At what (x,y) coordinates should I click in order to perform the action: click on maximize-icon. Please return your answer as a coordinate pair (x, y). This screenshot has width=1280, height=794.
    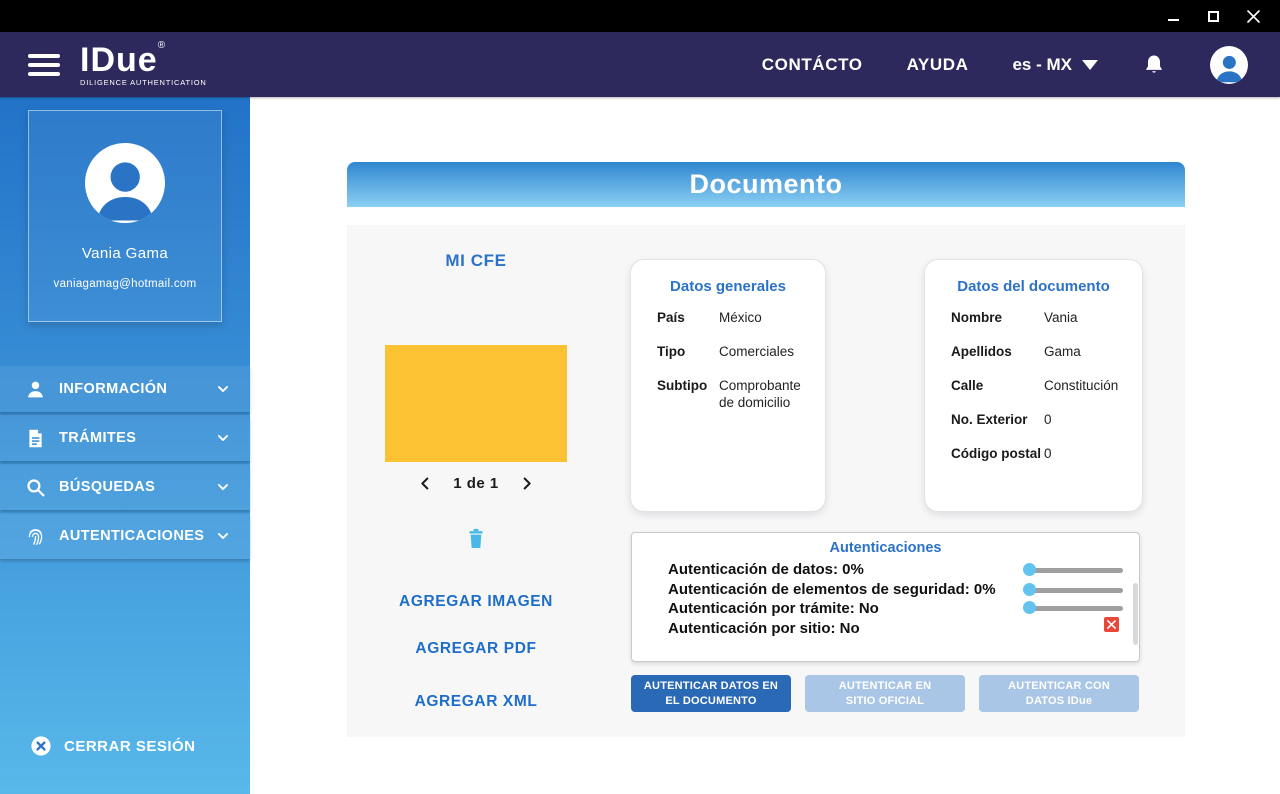
    Looking at the image, I should click on (1213, 16).